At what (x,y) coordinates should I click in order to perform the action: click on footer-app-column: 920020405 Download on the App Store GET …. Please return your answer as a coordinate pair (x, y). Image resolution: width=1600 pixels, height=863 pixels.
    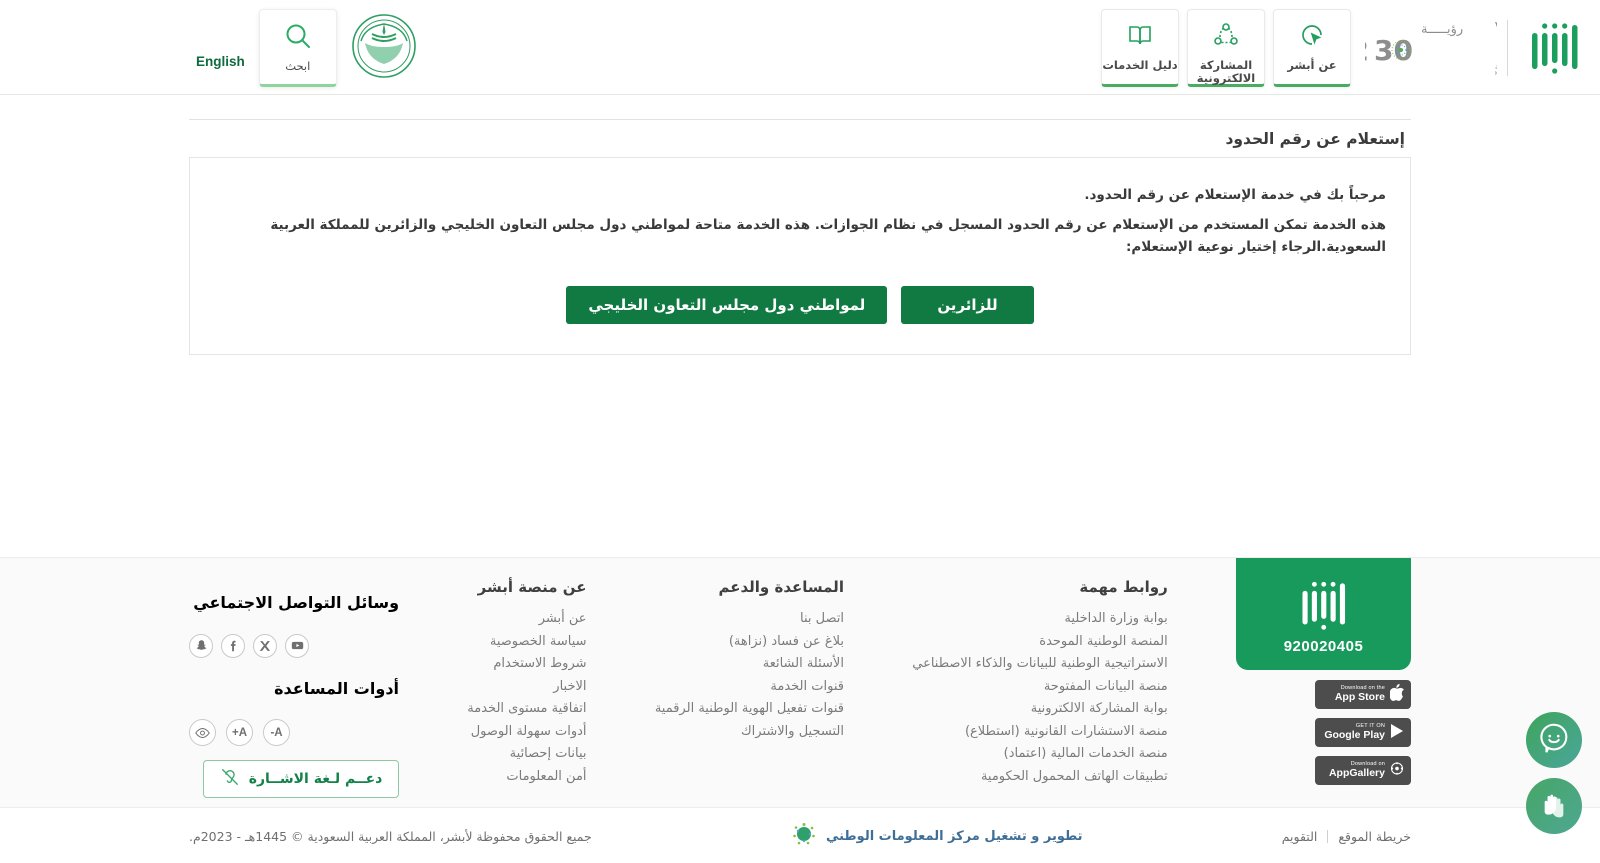
    Looking at the image, I should click on (1323, 678).